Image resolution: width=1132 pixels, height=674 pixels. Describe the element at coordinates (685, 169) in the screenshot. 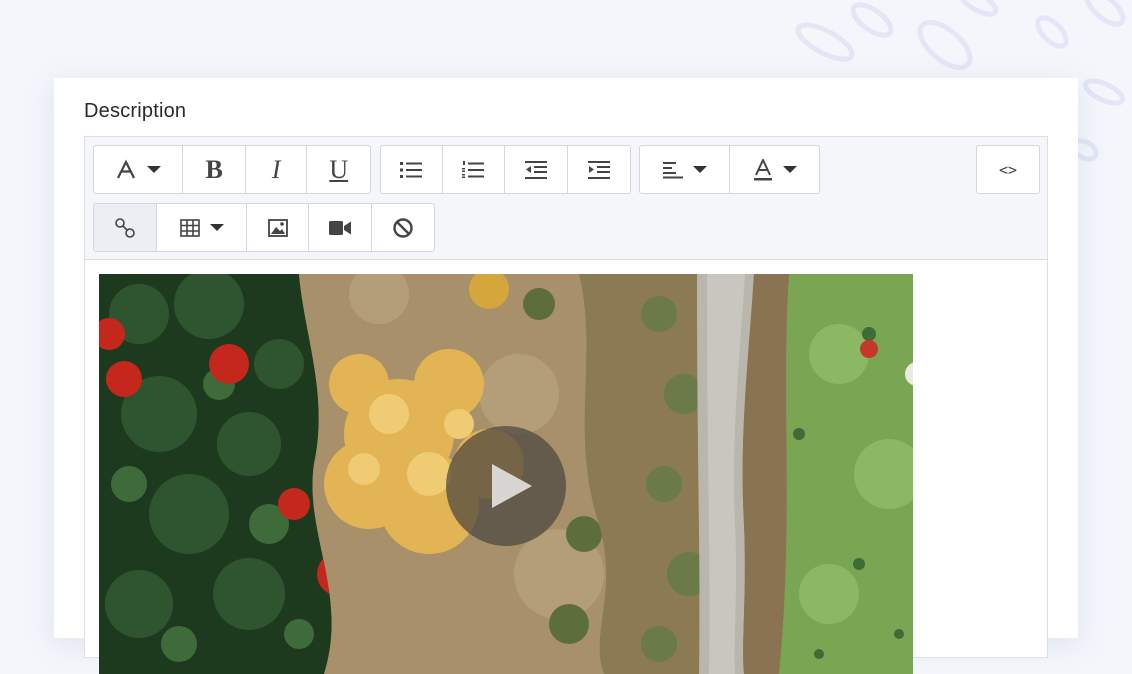

I see `align-dropdown-button` at that location.